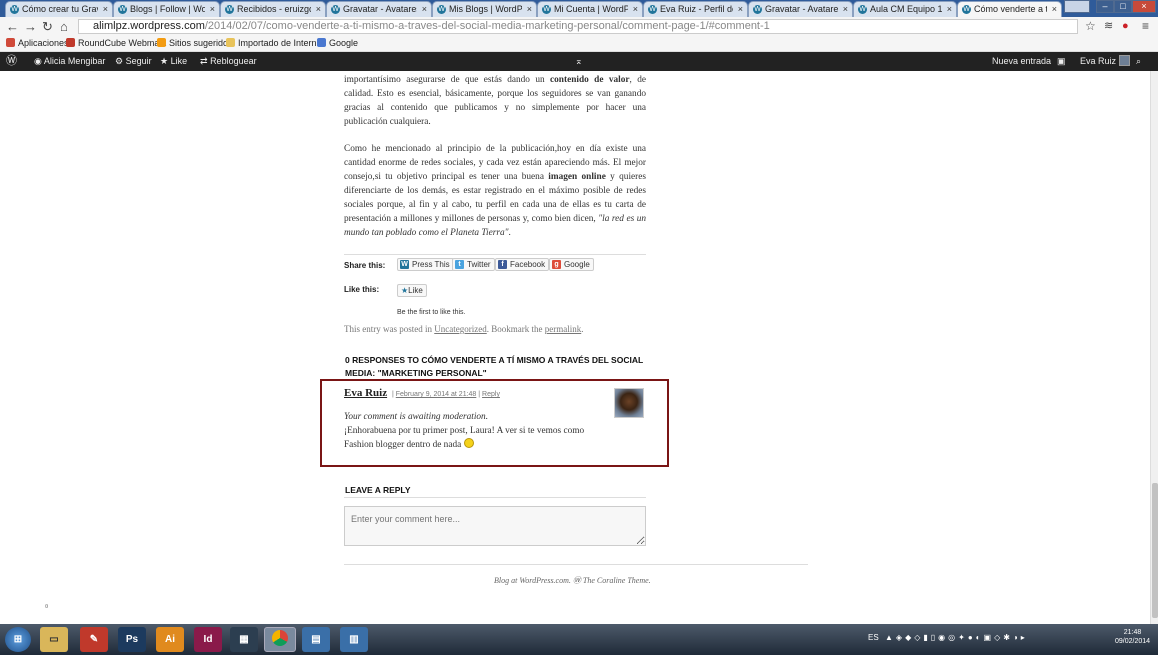  Describe the element at coordinates (1132, 637) in the screenshot. I see `clock: 21:48 09/02/2014` at that location.